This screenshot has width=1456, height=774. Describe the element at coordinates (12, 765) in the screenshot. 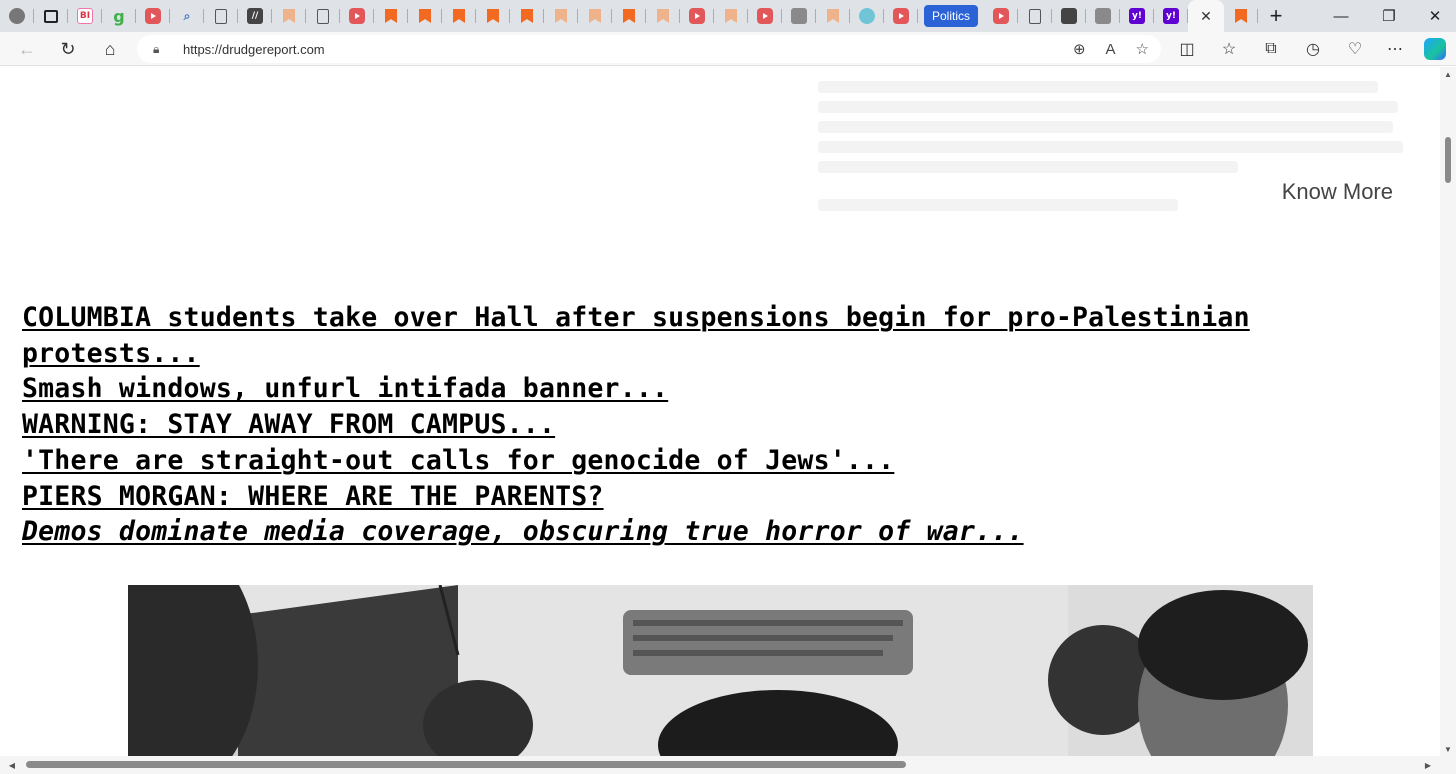

I see `scroll-left-arrow-icon: ◀` at that location.